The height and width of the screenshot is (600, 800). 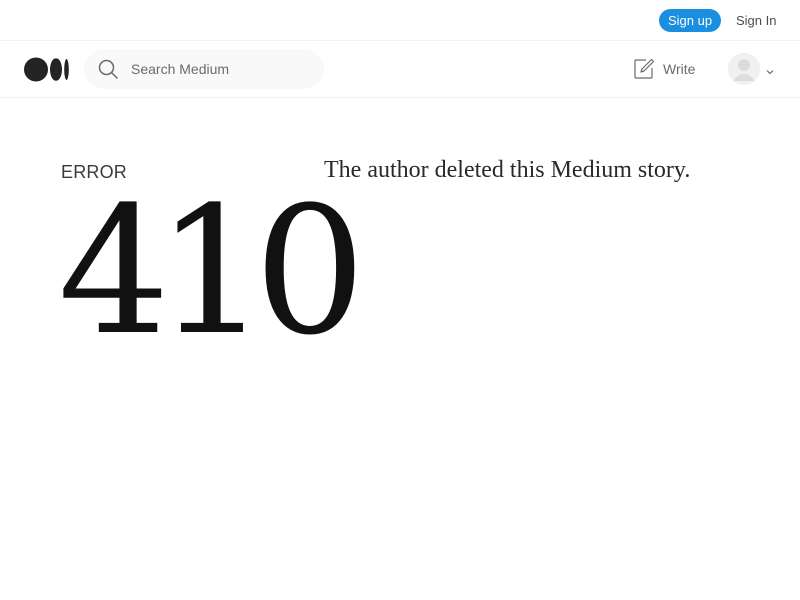 What do you see at coordinates (212, 271) in the screenshot?
I see `error-code: 410` at bounding box center [212, 271].